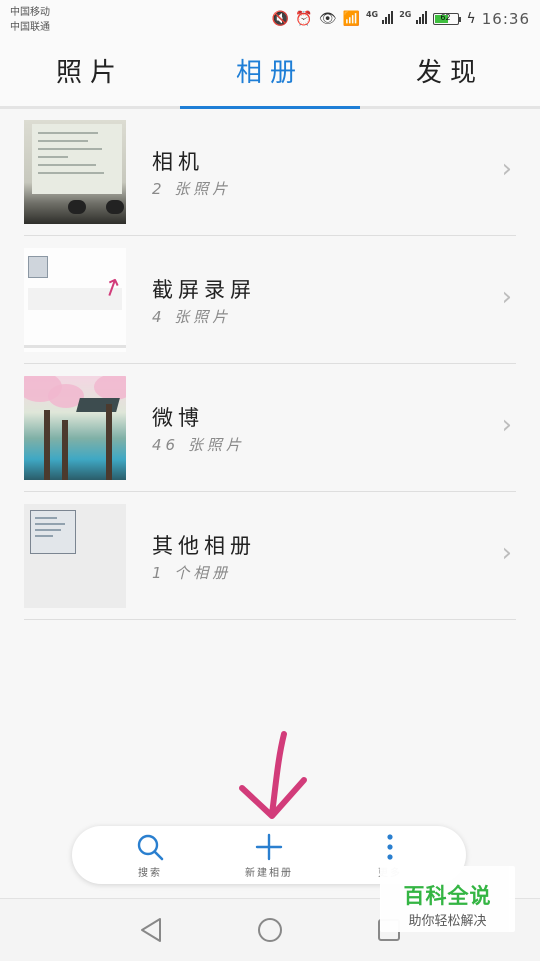  Describe the element at coordinates (390, 844) in the screenshot. I see `more-vertical-icon` at that location.